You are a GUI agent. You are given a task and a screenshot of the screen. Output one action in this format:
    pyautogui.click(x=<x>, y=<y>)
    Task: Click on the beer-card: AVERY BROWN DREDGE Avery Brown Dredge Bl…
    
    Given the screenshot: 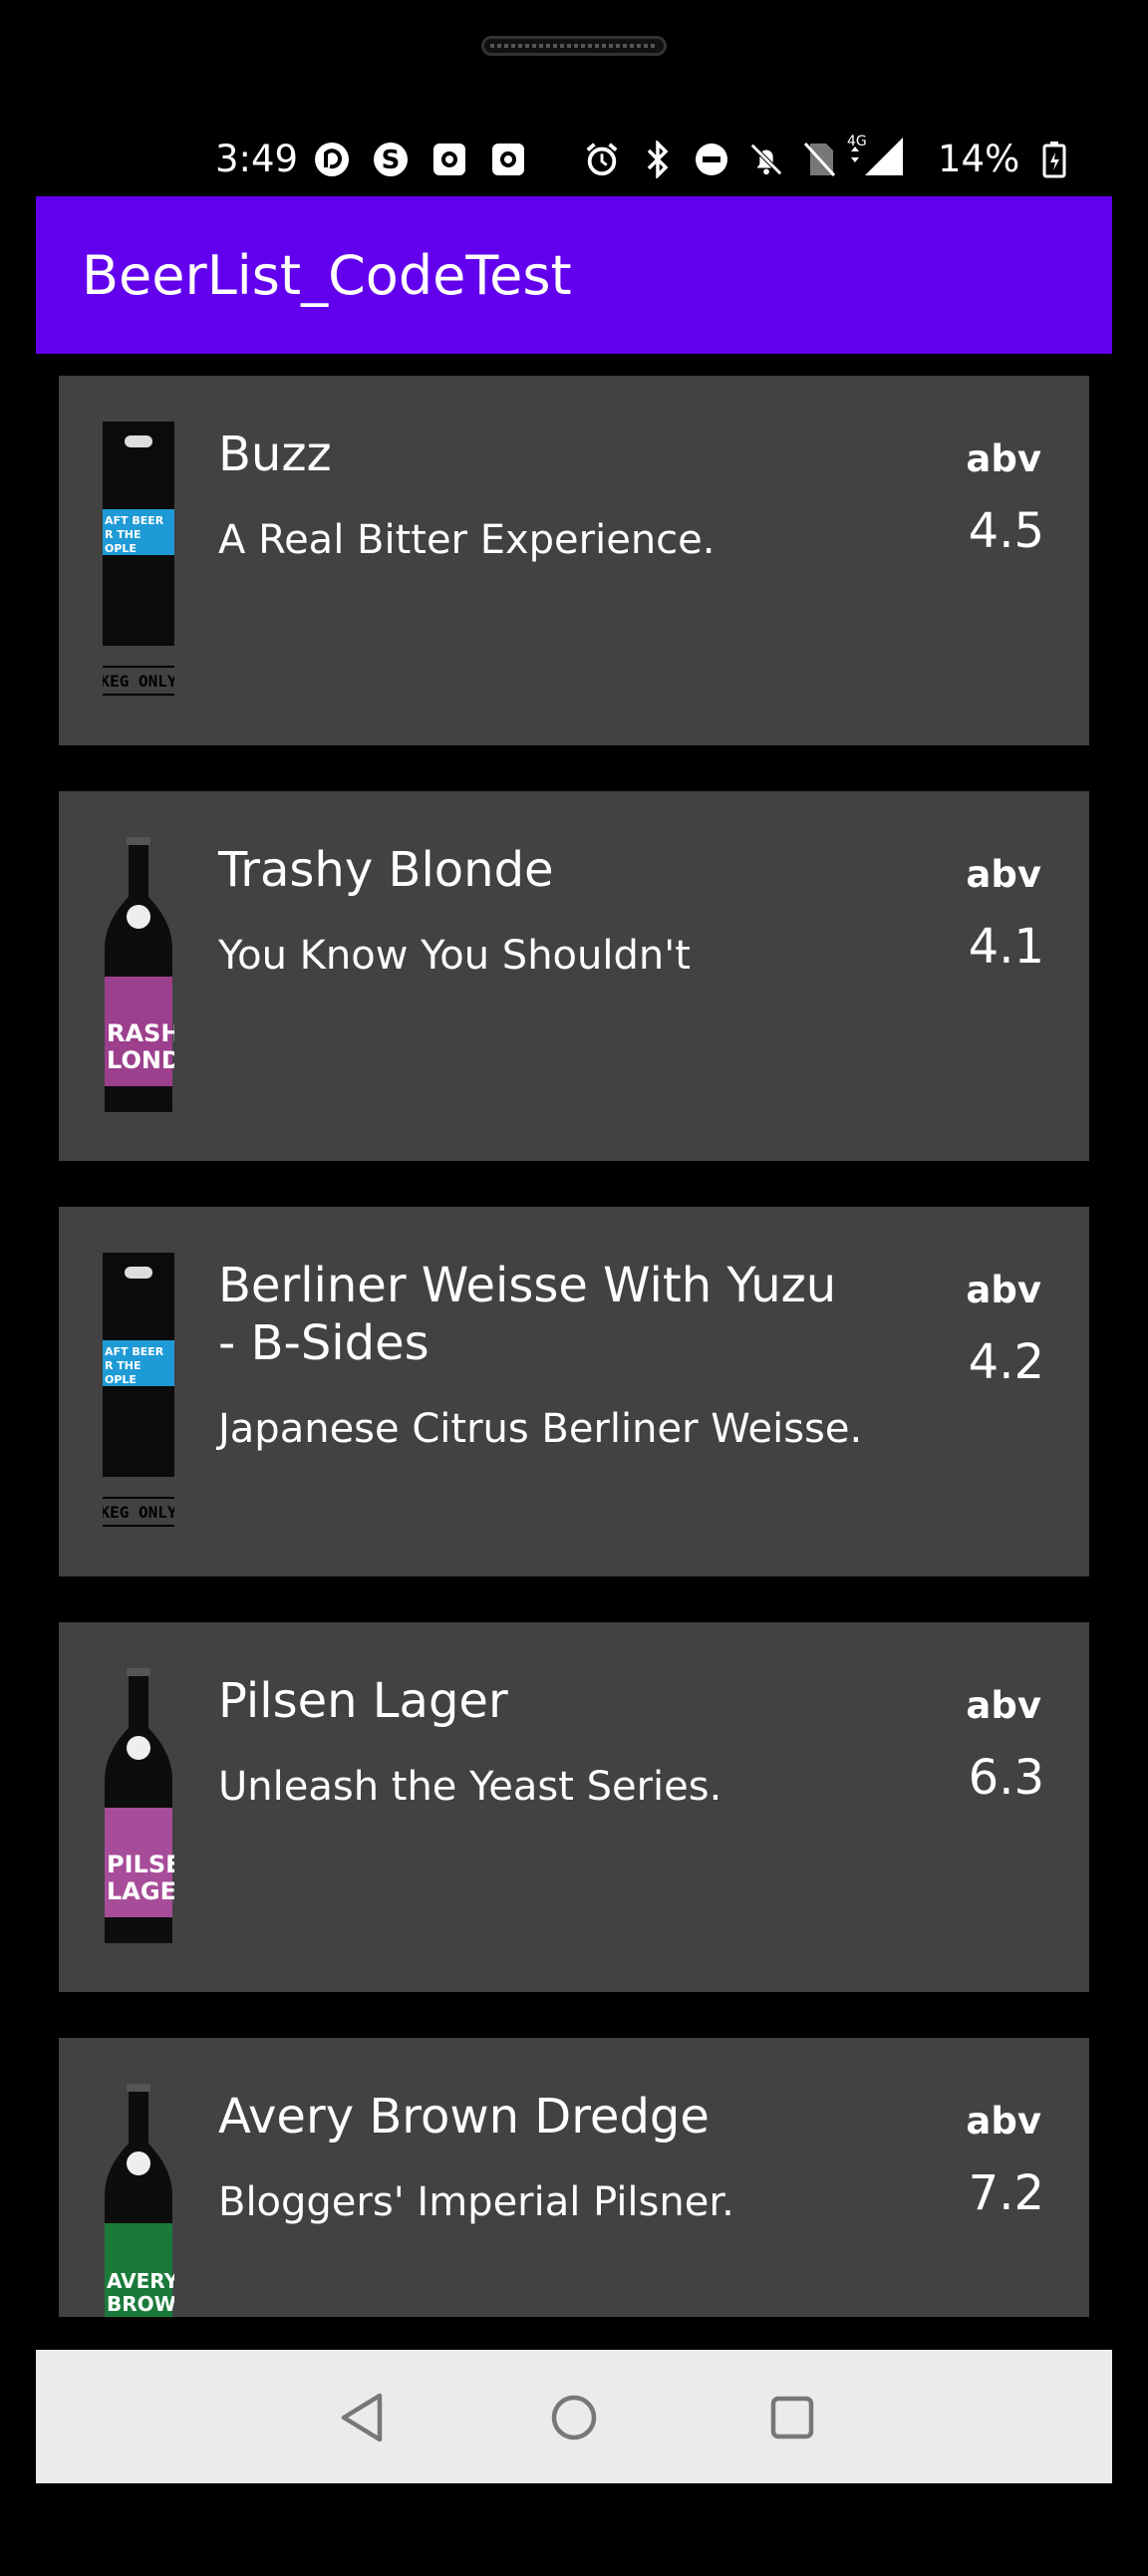 What is the action you would take?
    pyautogui.click(x=574, y=2177)
    